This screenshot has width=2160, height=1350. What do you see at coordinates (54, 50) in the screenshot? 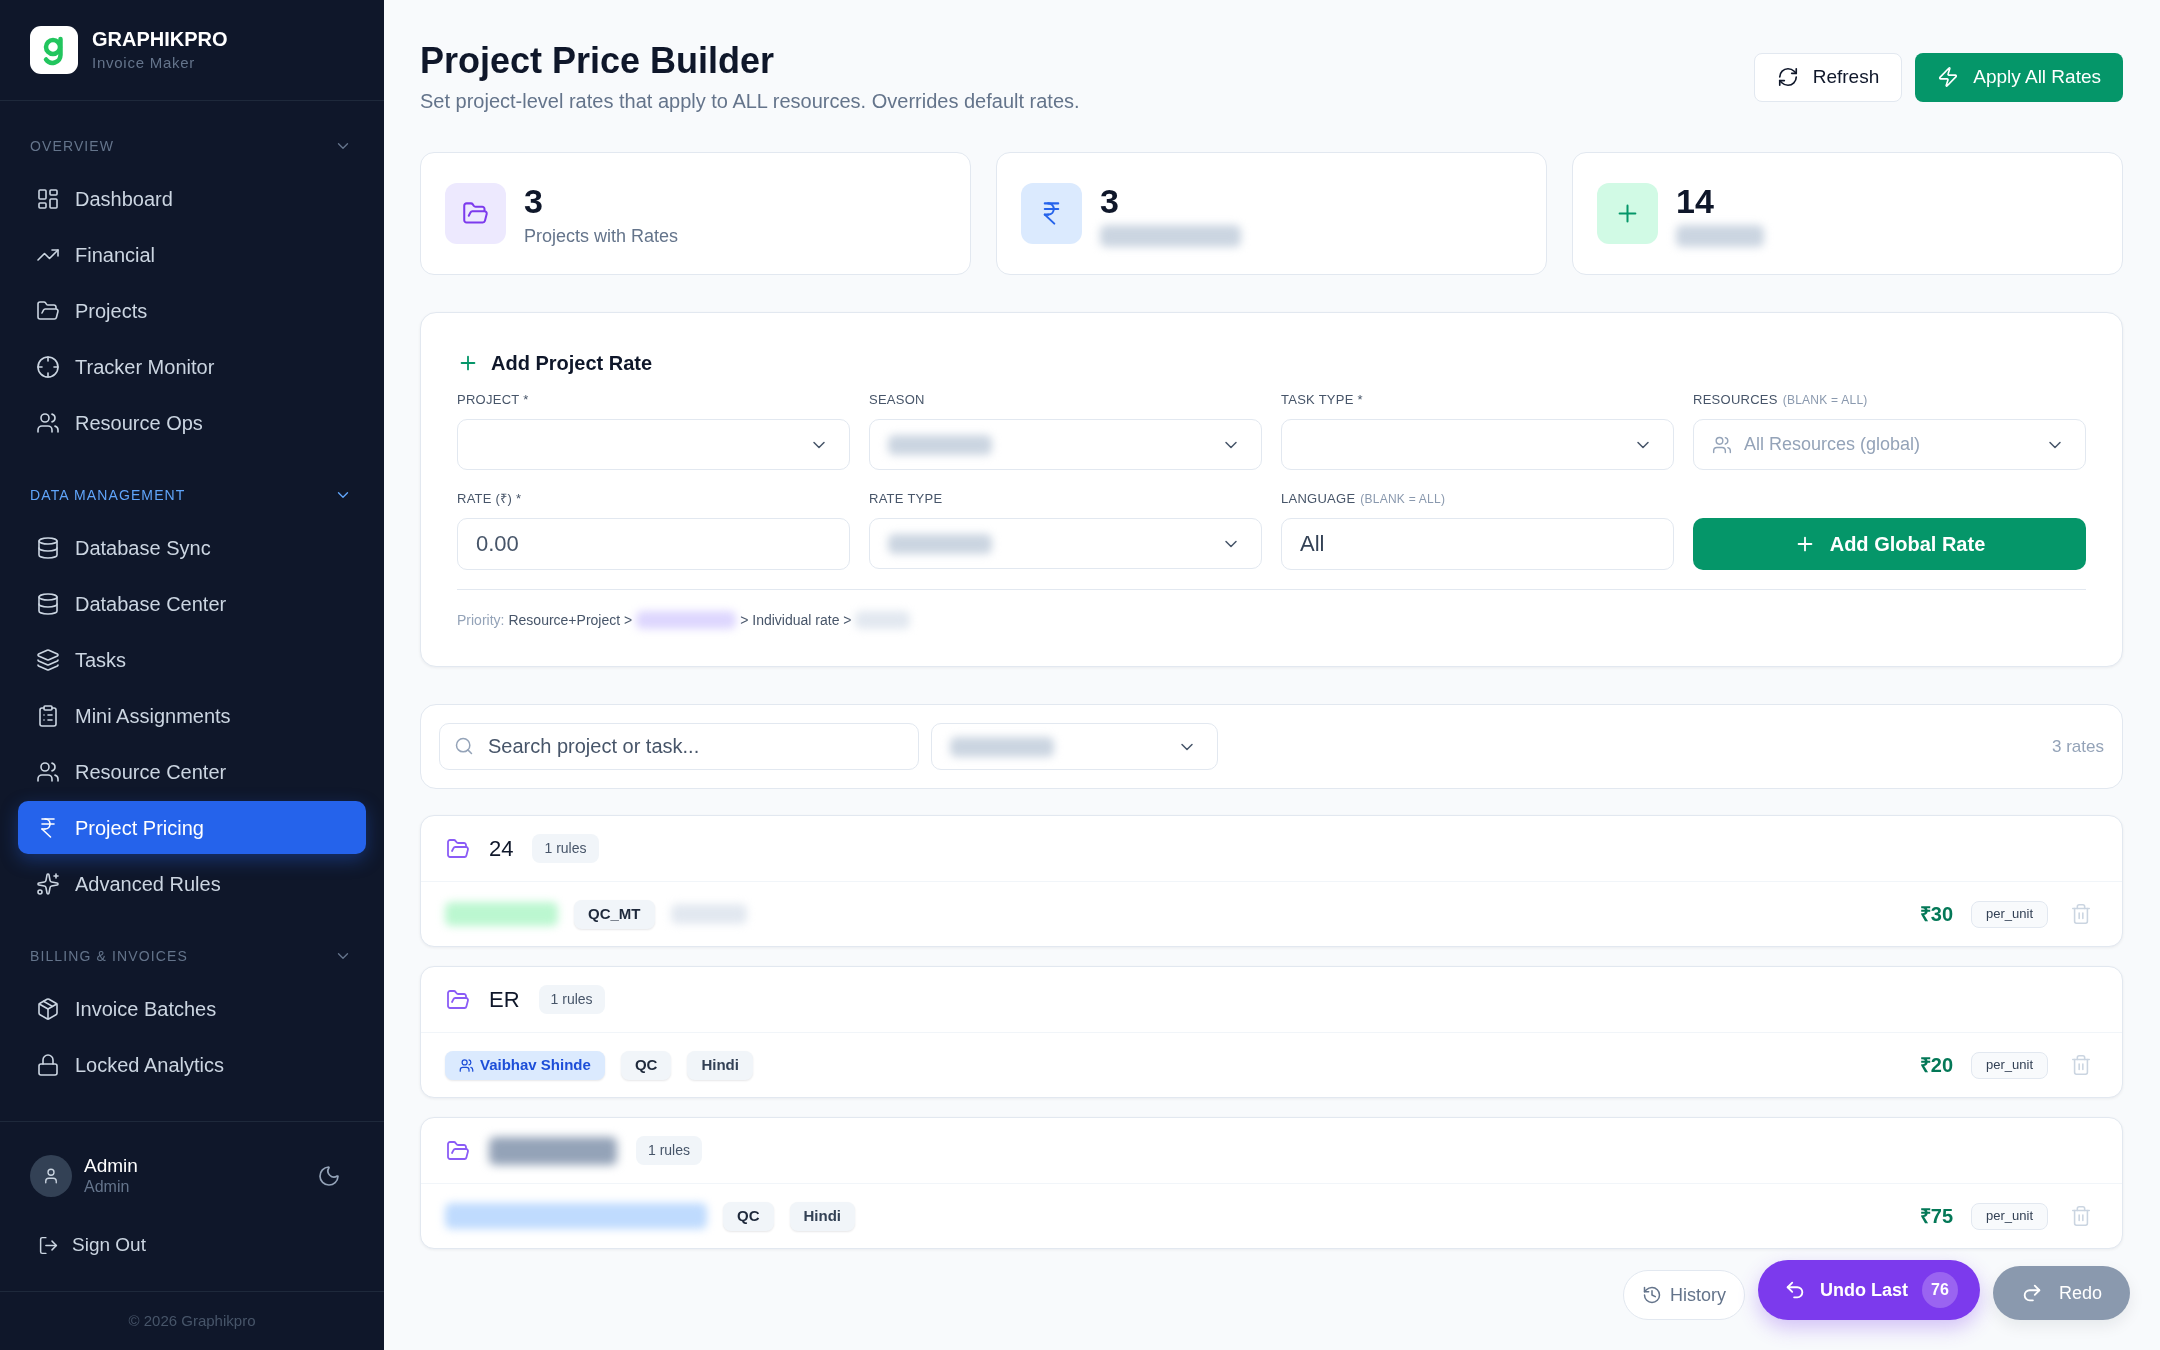
I see `logo-icon` at bounding box center [54, 50].